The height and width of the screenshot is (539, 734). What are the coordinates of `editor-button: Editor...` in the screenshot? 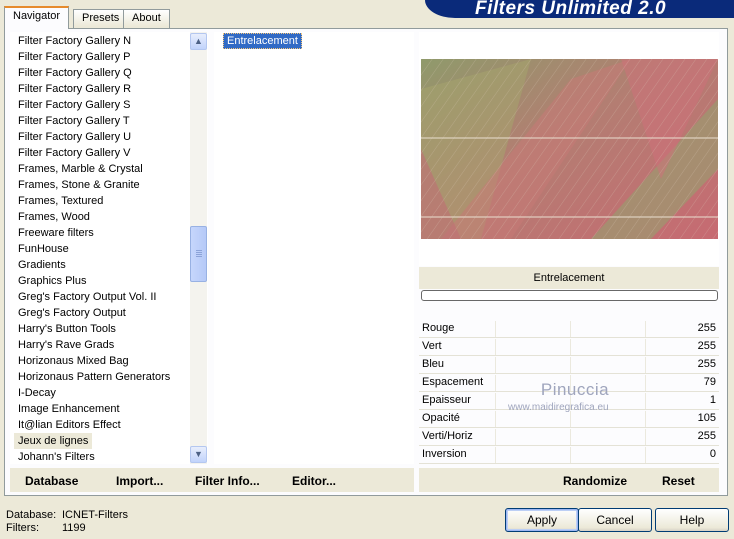 It's located at (314, 481).